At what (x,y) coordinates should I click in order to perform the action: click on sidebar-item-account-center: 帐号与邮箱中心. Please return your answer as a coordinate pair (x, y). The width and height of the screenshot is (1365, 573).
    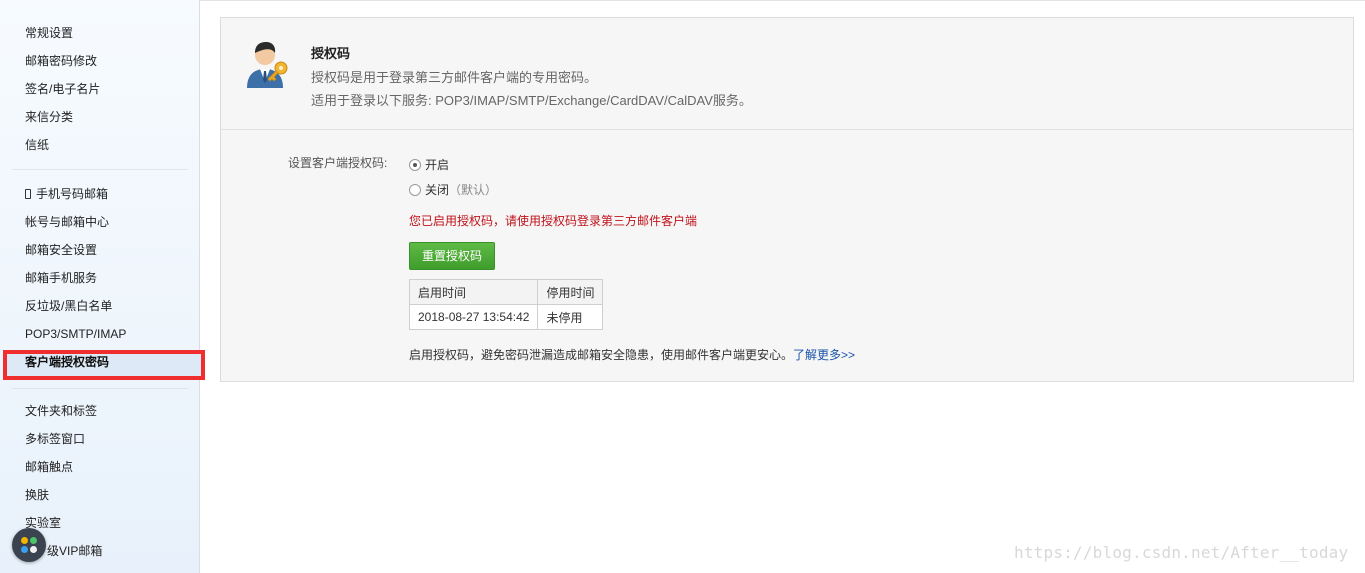
    Looking at the image, I should click on (67, 222).